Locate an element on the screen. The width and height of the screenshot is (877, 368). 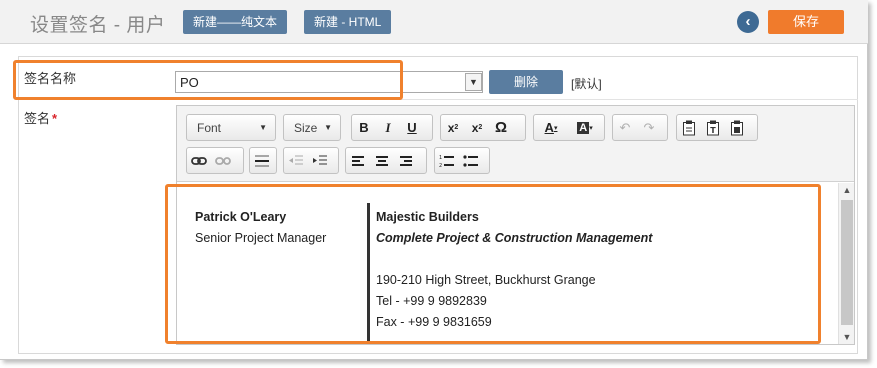
font-family-dropdown: Font ▼ is located at coordinates (231, 127).